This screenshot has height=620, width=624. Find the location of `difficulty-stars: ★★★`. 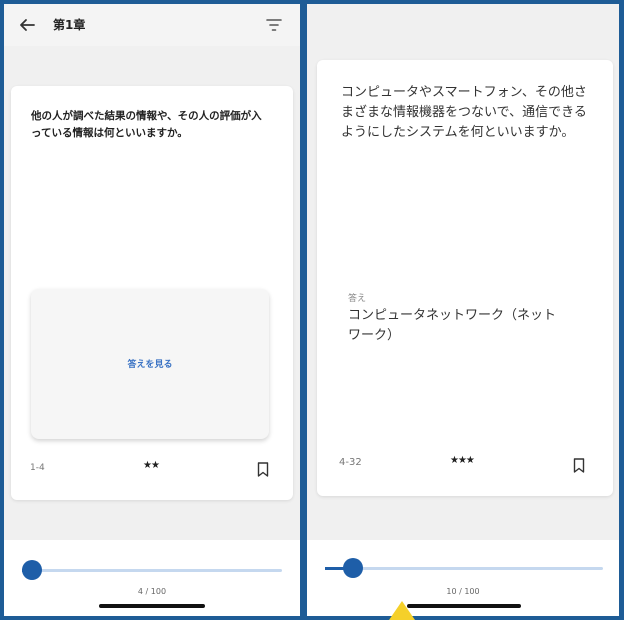

difficulty-stars: ★★★ is located at coordinates (462, 460).